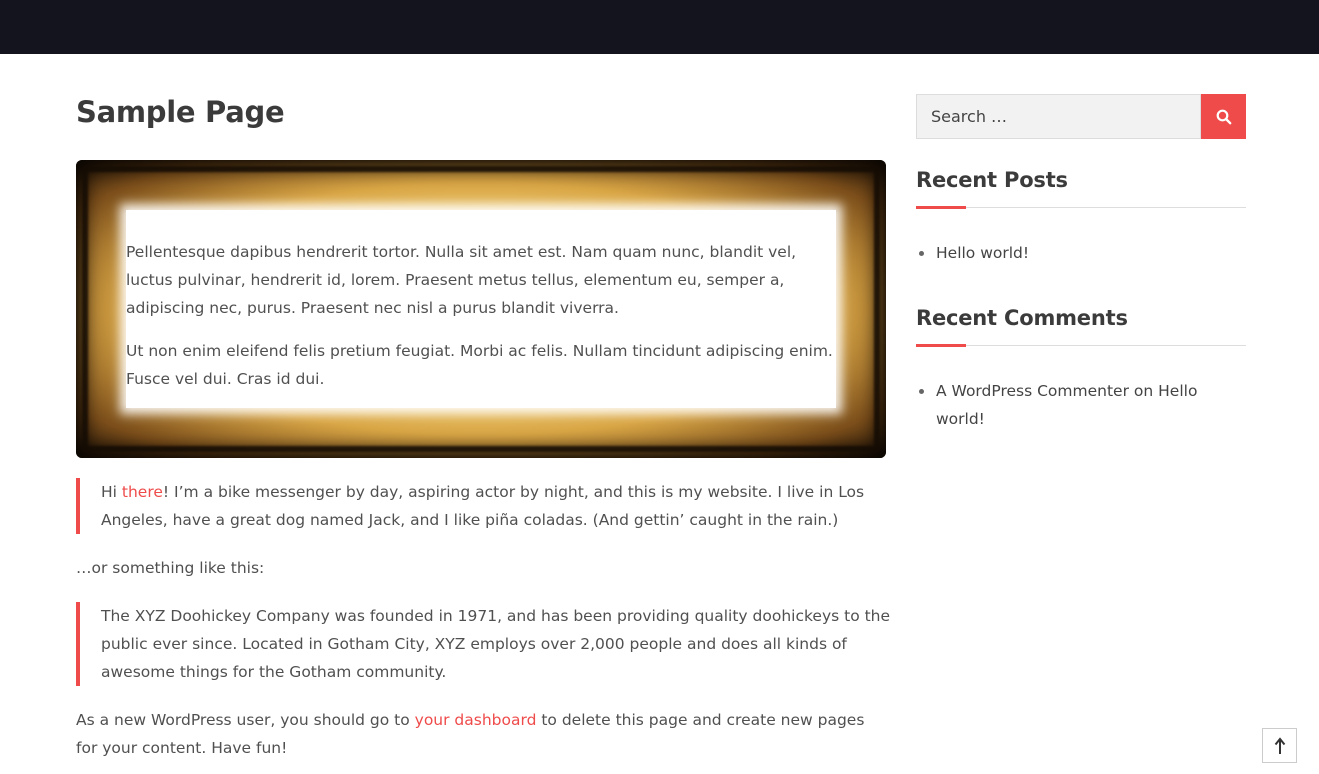 This screenshot has height=774, width=1319. Describe the element at coordinates (111, 492) in the screenshot. I see `quote-prefix: Hi` at that location.